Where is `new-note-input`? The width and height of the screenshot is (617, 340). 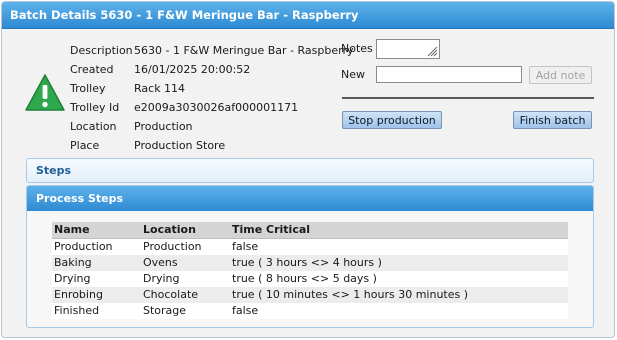 new-note-input is located at coordinates (449, 74).